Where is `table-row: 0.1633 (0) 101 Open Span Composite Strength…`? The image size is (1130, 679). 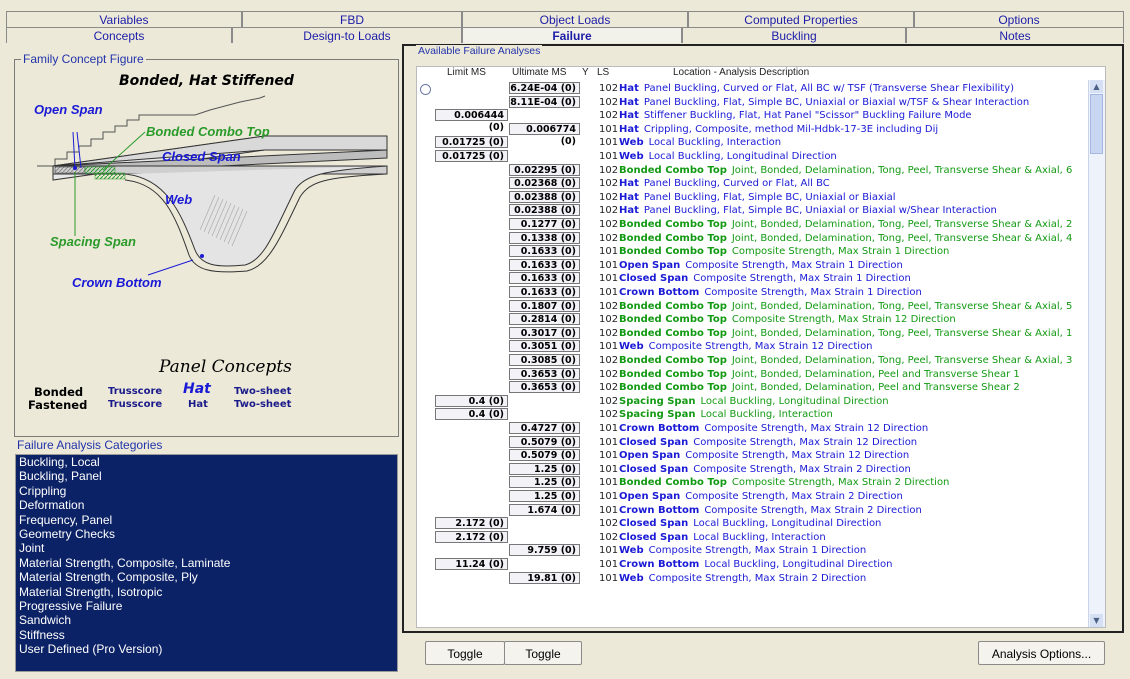 table-row: 0.1633 (0) 101 Open Span Composite Strength… is located at coordinates (752, 265).